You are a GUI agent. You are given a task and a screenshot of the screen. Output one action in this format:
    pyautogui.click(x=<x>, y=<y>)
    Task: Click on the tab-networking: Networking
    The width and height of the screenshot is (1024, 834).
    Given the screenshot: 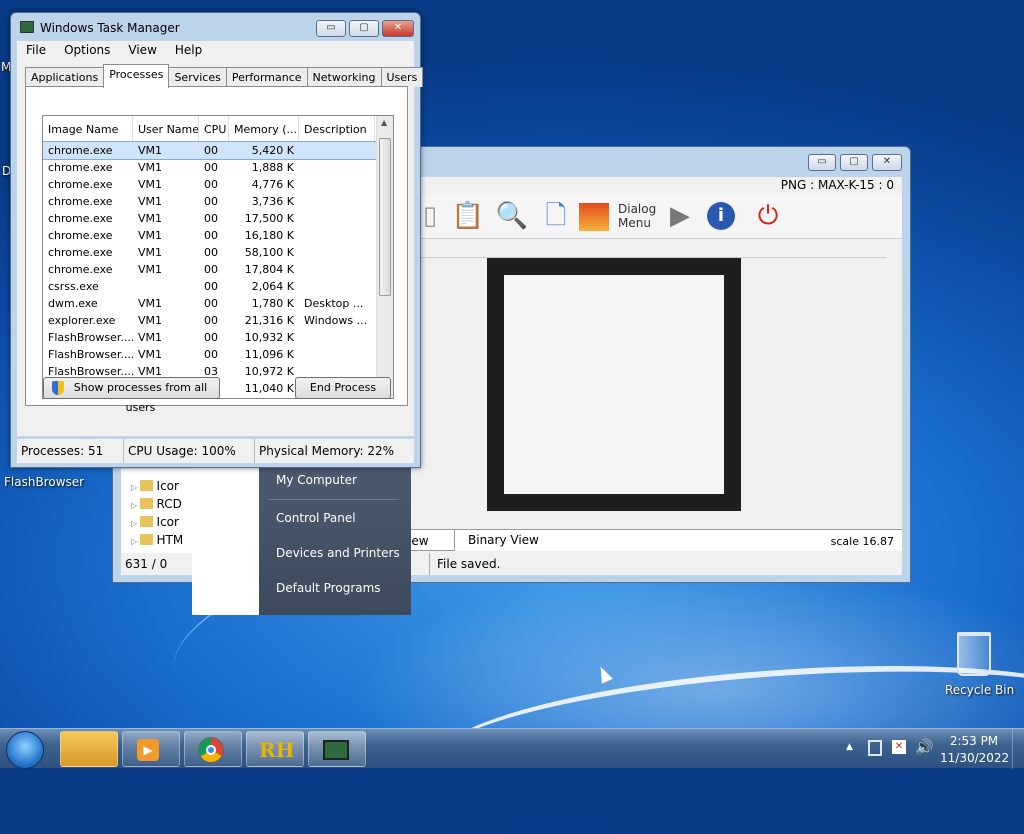 What is the action you would take?
    pyautogui.click(x=344, y=77)
    